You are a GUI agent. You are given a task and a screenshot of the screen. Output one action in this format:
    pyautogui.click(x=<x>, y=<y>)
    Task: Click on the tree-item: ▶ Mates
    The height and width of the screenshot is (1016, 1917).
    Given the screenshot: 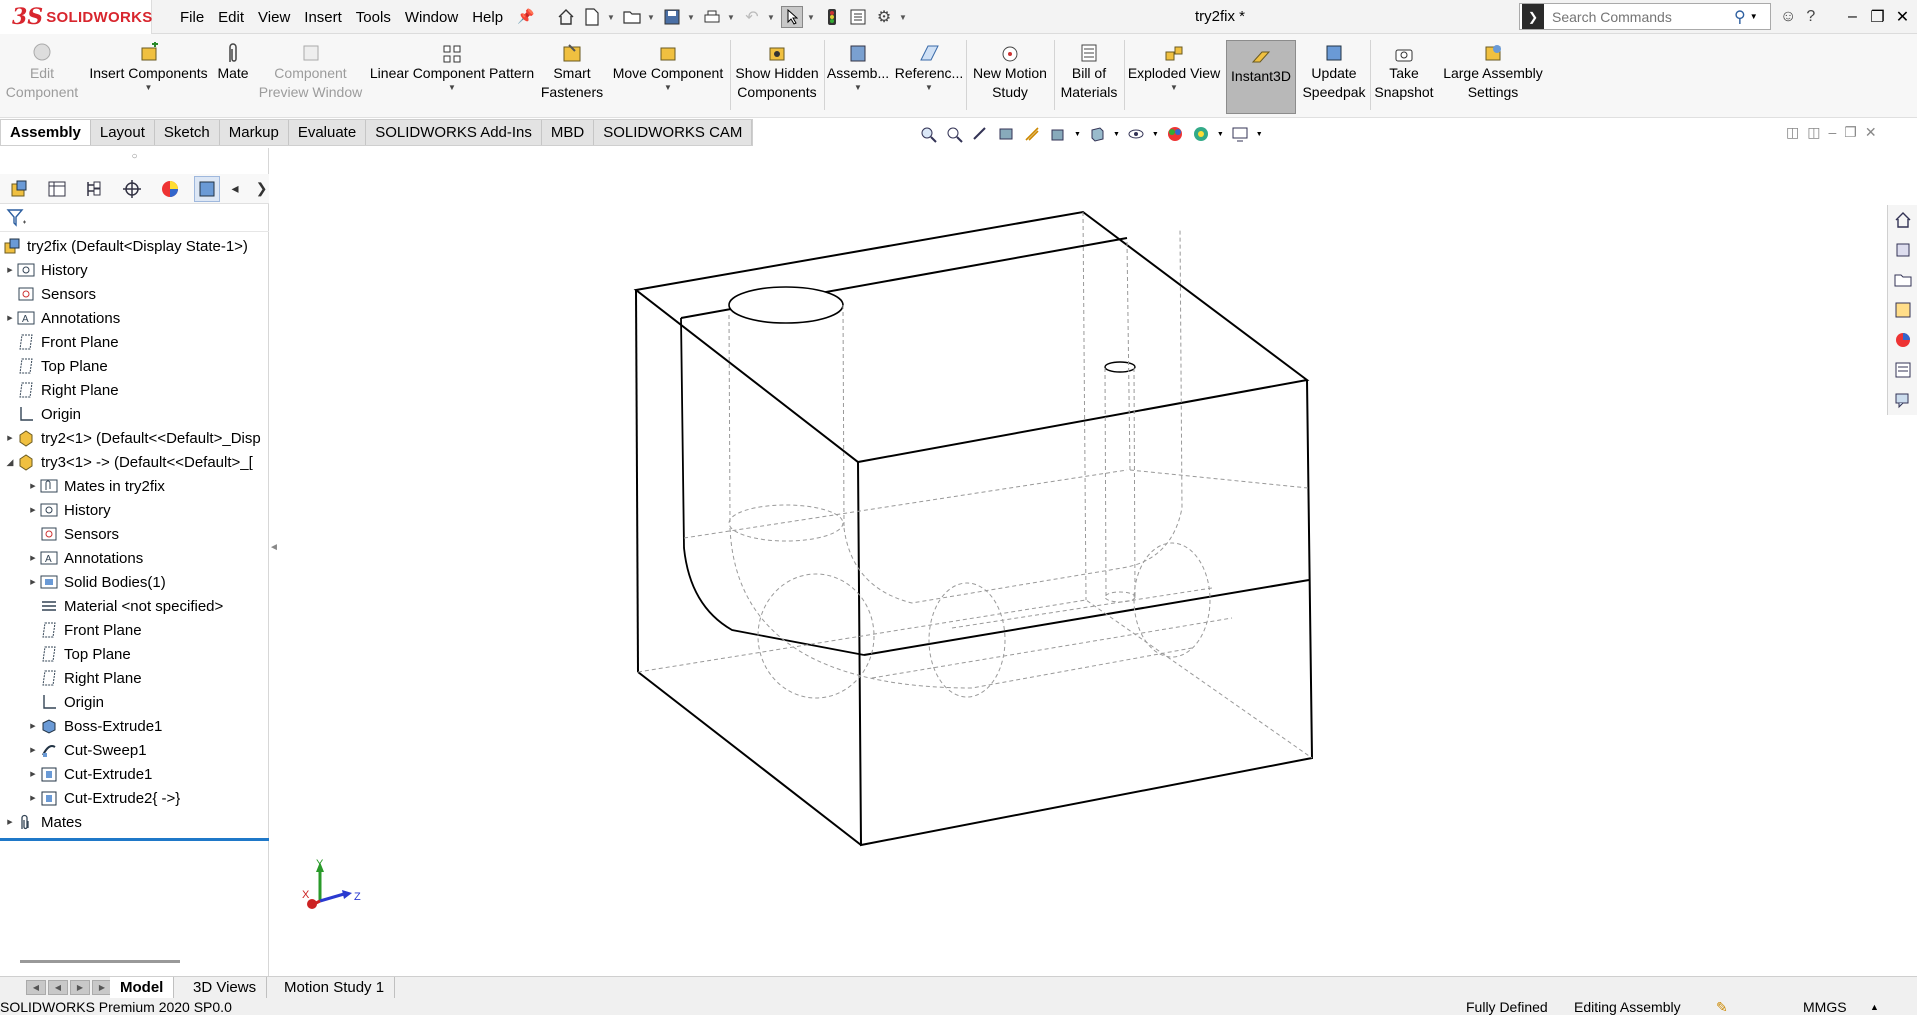 What is the action you would take?
    pyautogui.click(x=134, y=822)
    